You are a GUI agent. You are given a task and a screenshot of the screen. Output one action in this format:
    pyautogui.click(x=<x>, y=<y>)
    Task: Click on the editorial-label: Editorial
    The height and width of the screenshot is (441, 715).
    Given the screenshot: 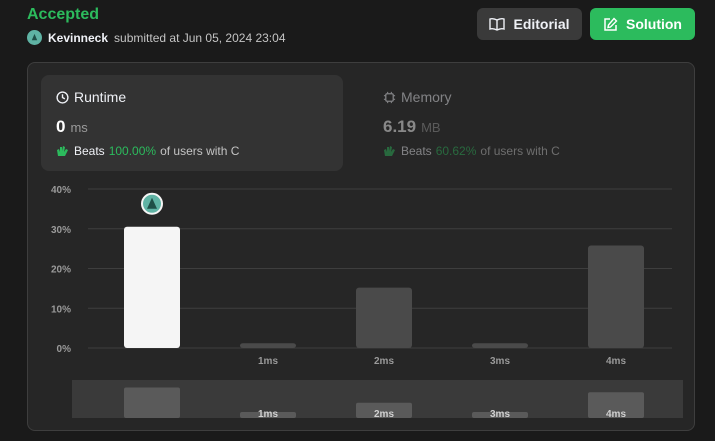 What is the action you would take?
    pyautogui.click(x=541, y=24)
    